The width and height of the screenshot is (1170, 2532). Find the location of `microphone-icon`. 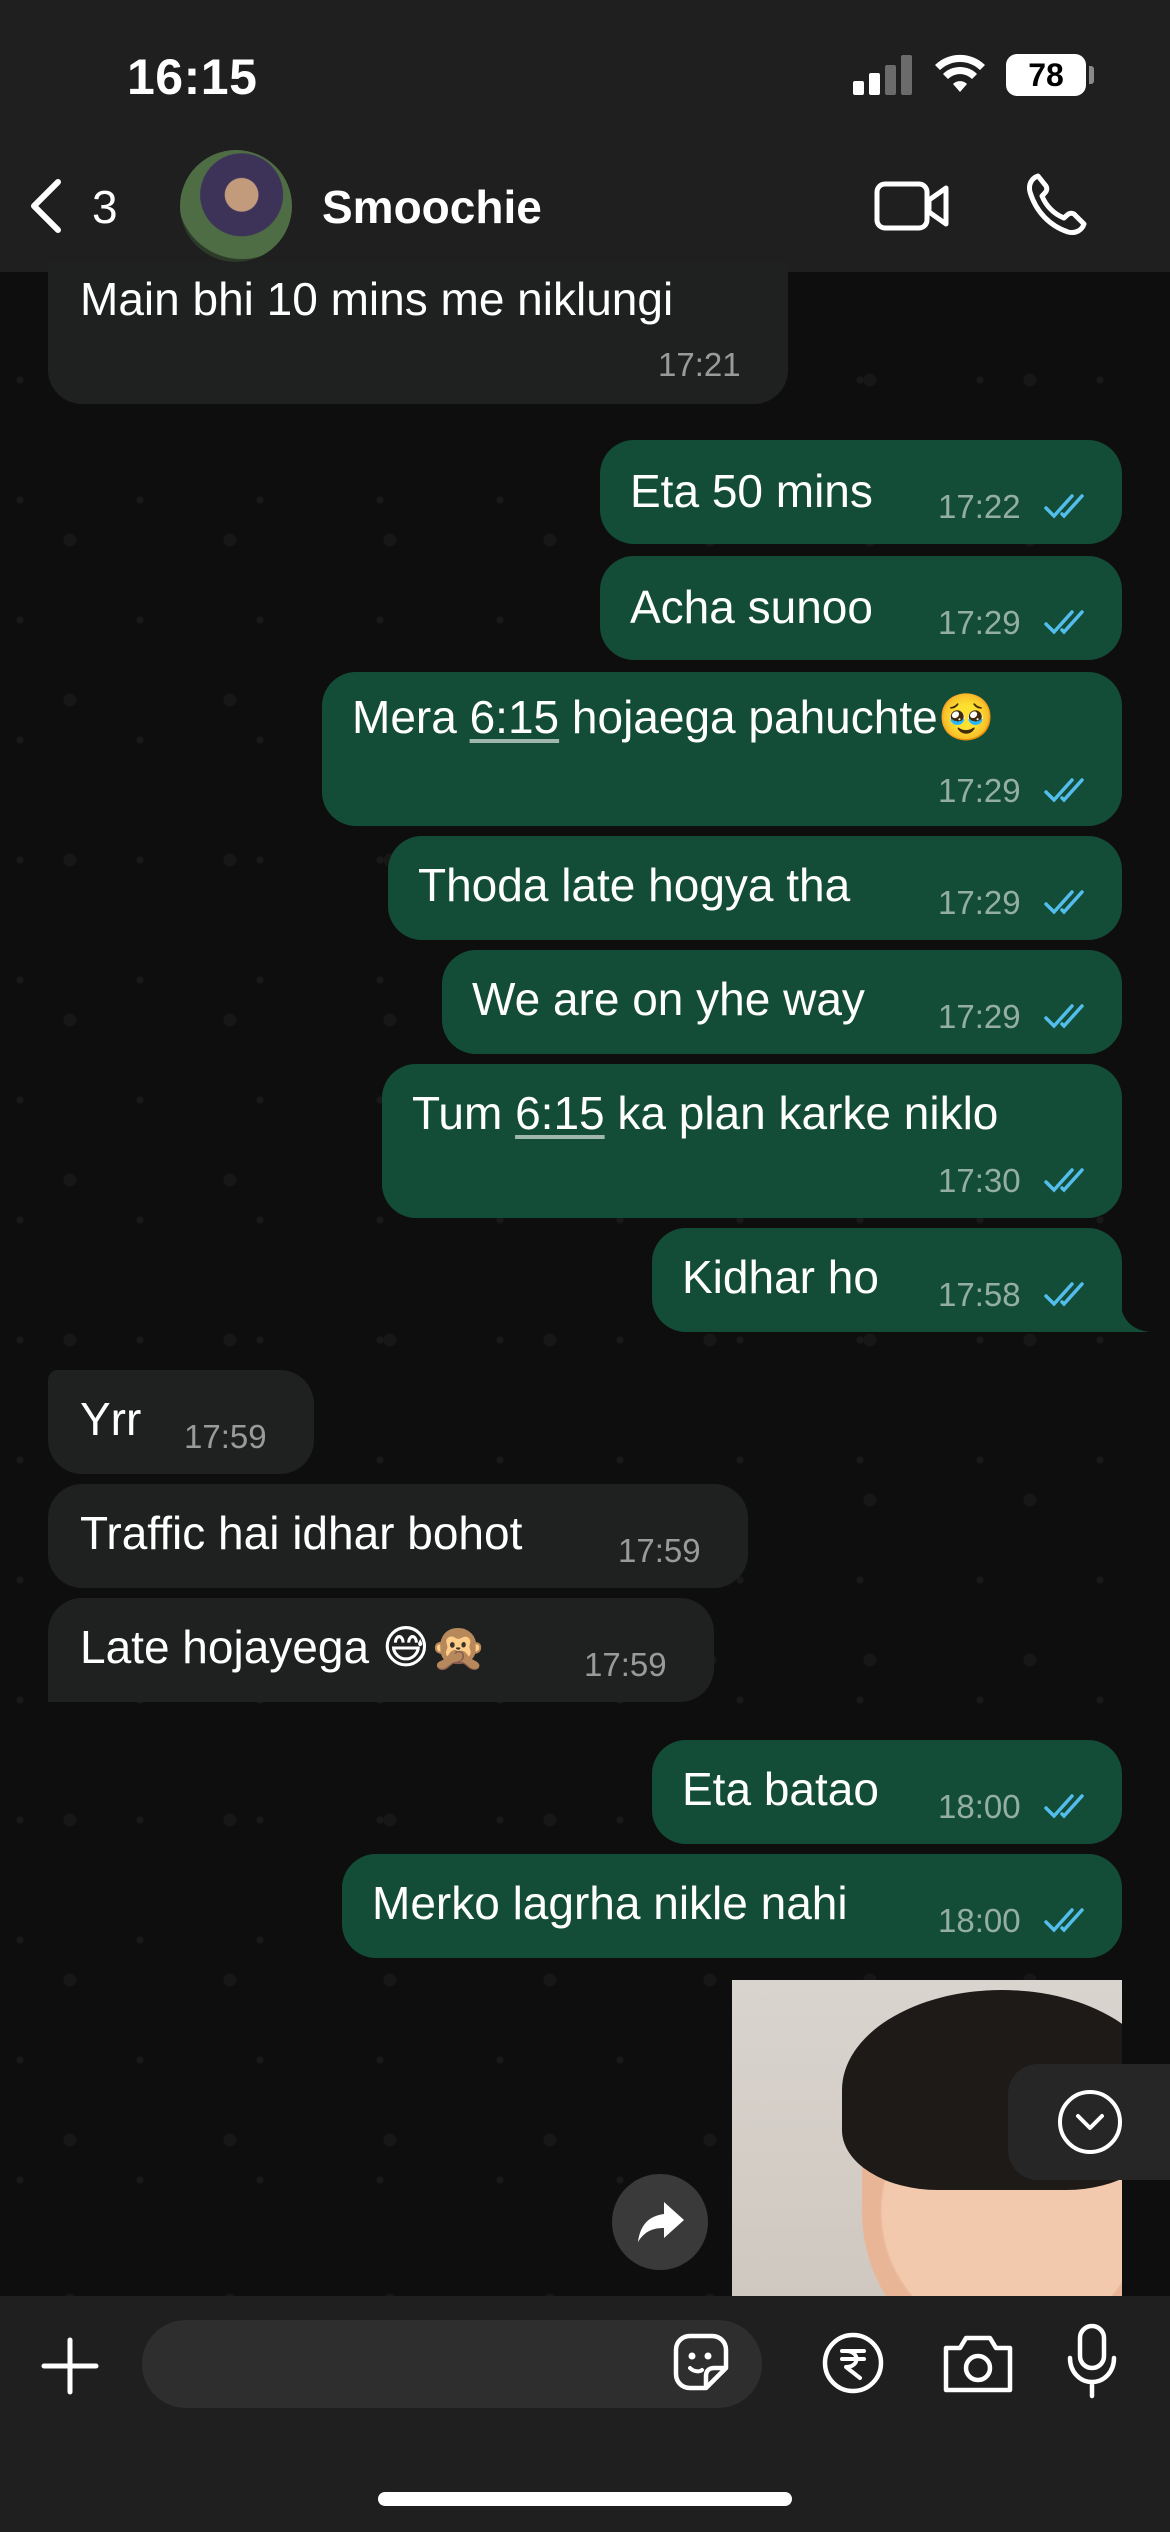

microphone-icon is located at coordinates (1092, 2362).